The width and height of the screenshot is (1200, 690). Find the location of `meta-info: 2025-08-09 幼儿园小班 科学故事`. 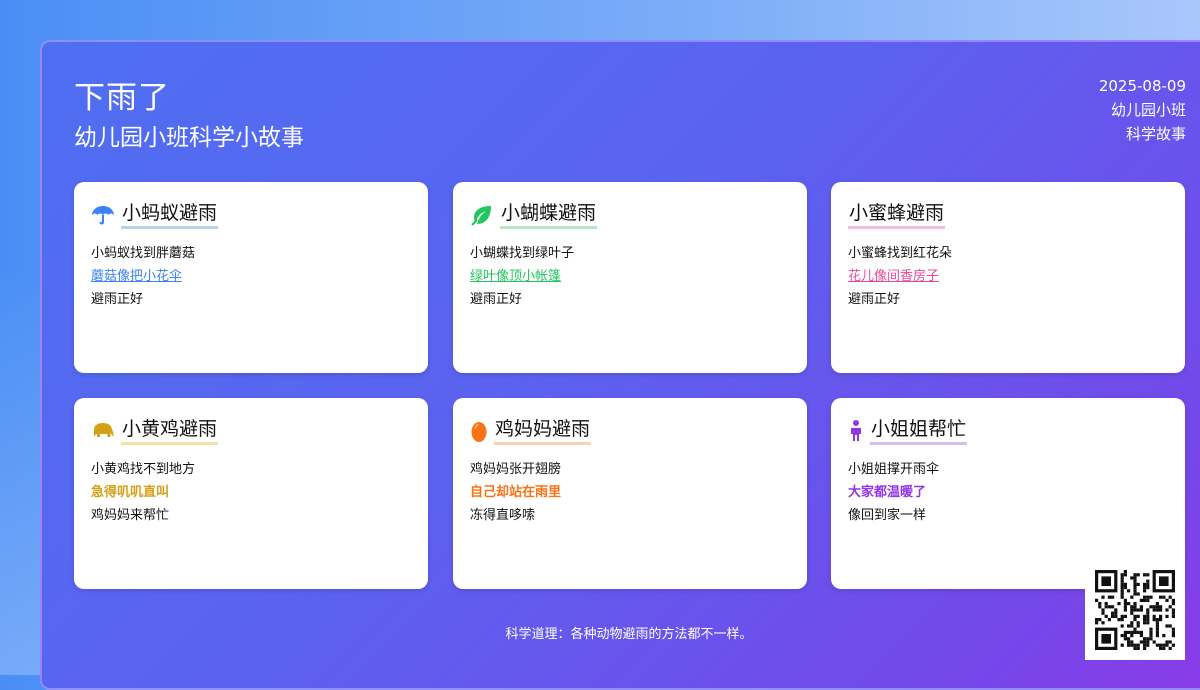

meta-info: 2025-08-09 幼儿园小班 科学故事 is located at coordinates (1142, 110).